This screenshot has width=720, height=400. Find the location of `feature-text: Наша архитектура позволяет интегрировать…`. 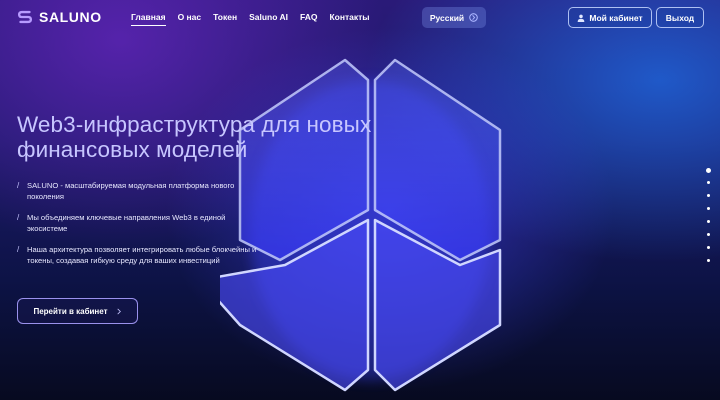

feature-text: Наша архитектура позволяет интегрировать… is located at coordinates (142, 255).